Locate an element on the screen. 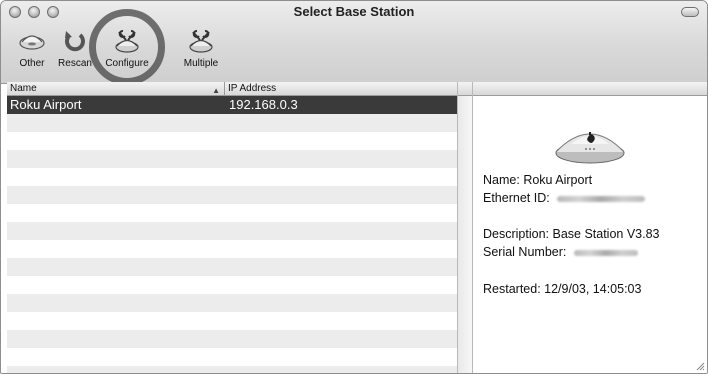  column-header-name: Name ▲ is located at coordinates (116, 88).